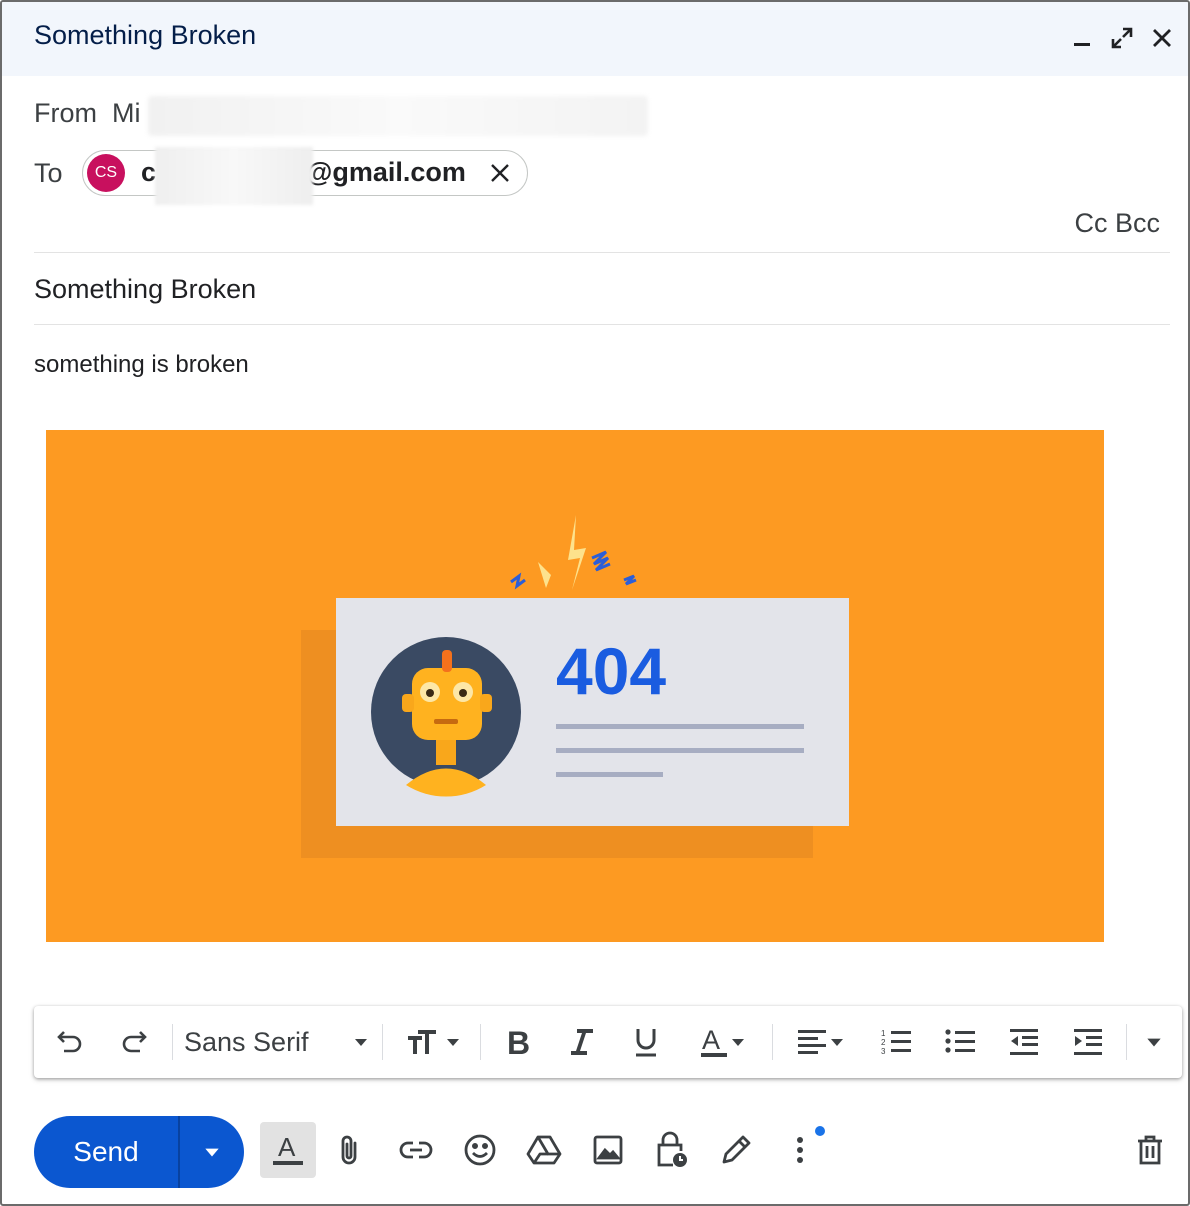 The image size is (1190, 1206). I want to click on italic-icon, so click(582, 1042).